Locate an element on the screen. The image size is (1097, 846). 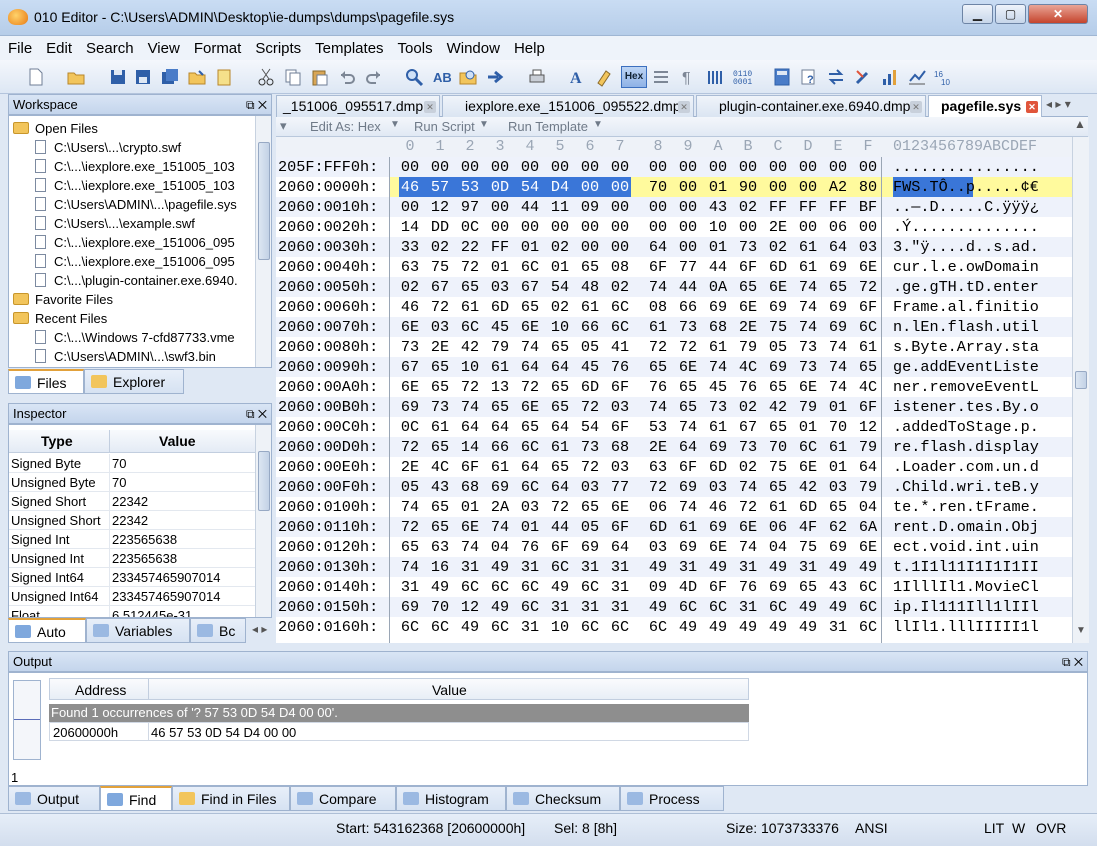
tab-checksum: Checksum is located at coordinates (563, 798).